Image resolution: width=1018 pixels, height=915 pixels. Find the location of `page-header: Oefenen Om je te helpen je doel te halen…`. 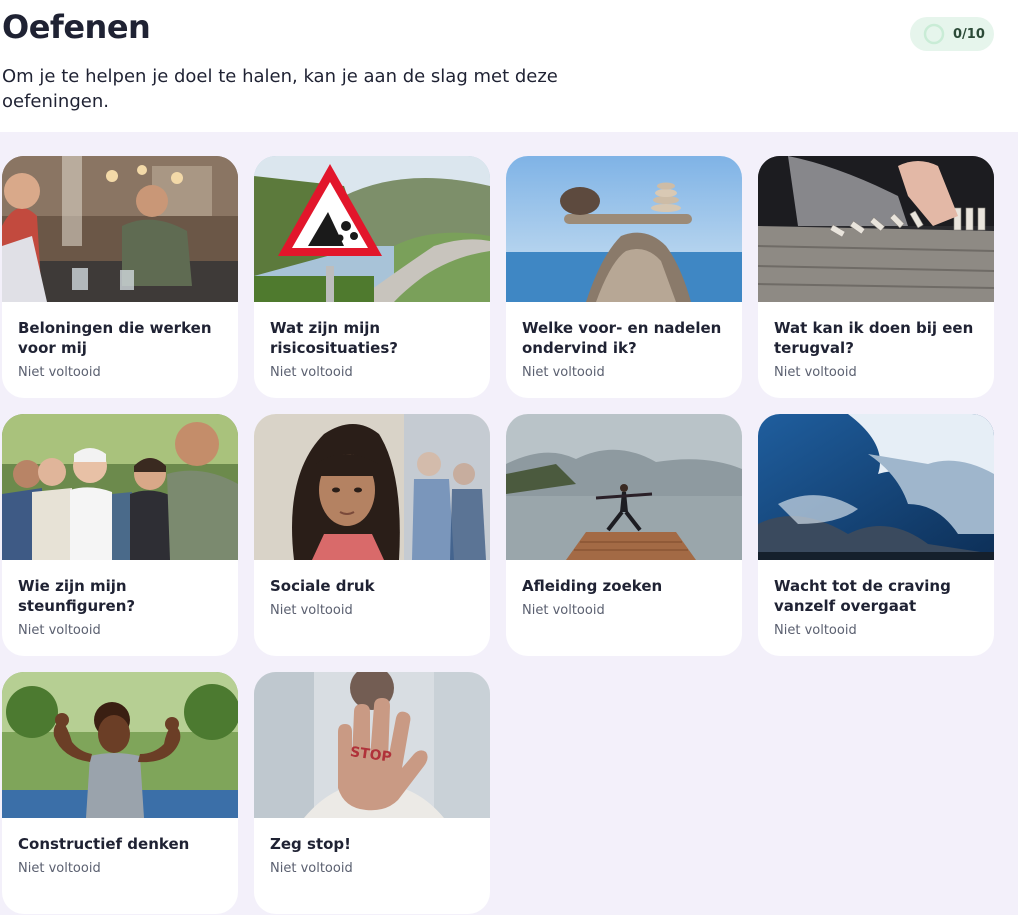

page-header: Oefenen Om je te helpen je doel te halen… is located at coordinates (509, 66).